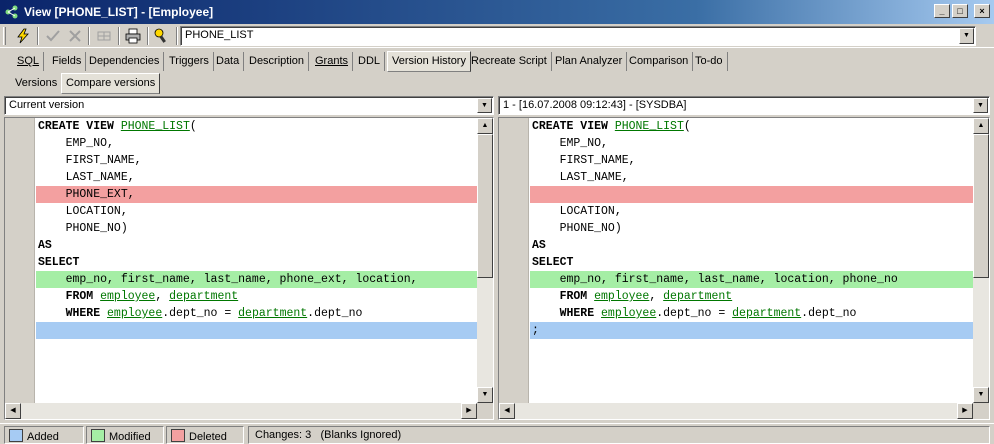  I want to click on object-name-value: PHONE_LIST, so click(219, 35).